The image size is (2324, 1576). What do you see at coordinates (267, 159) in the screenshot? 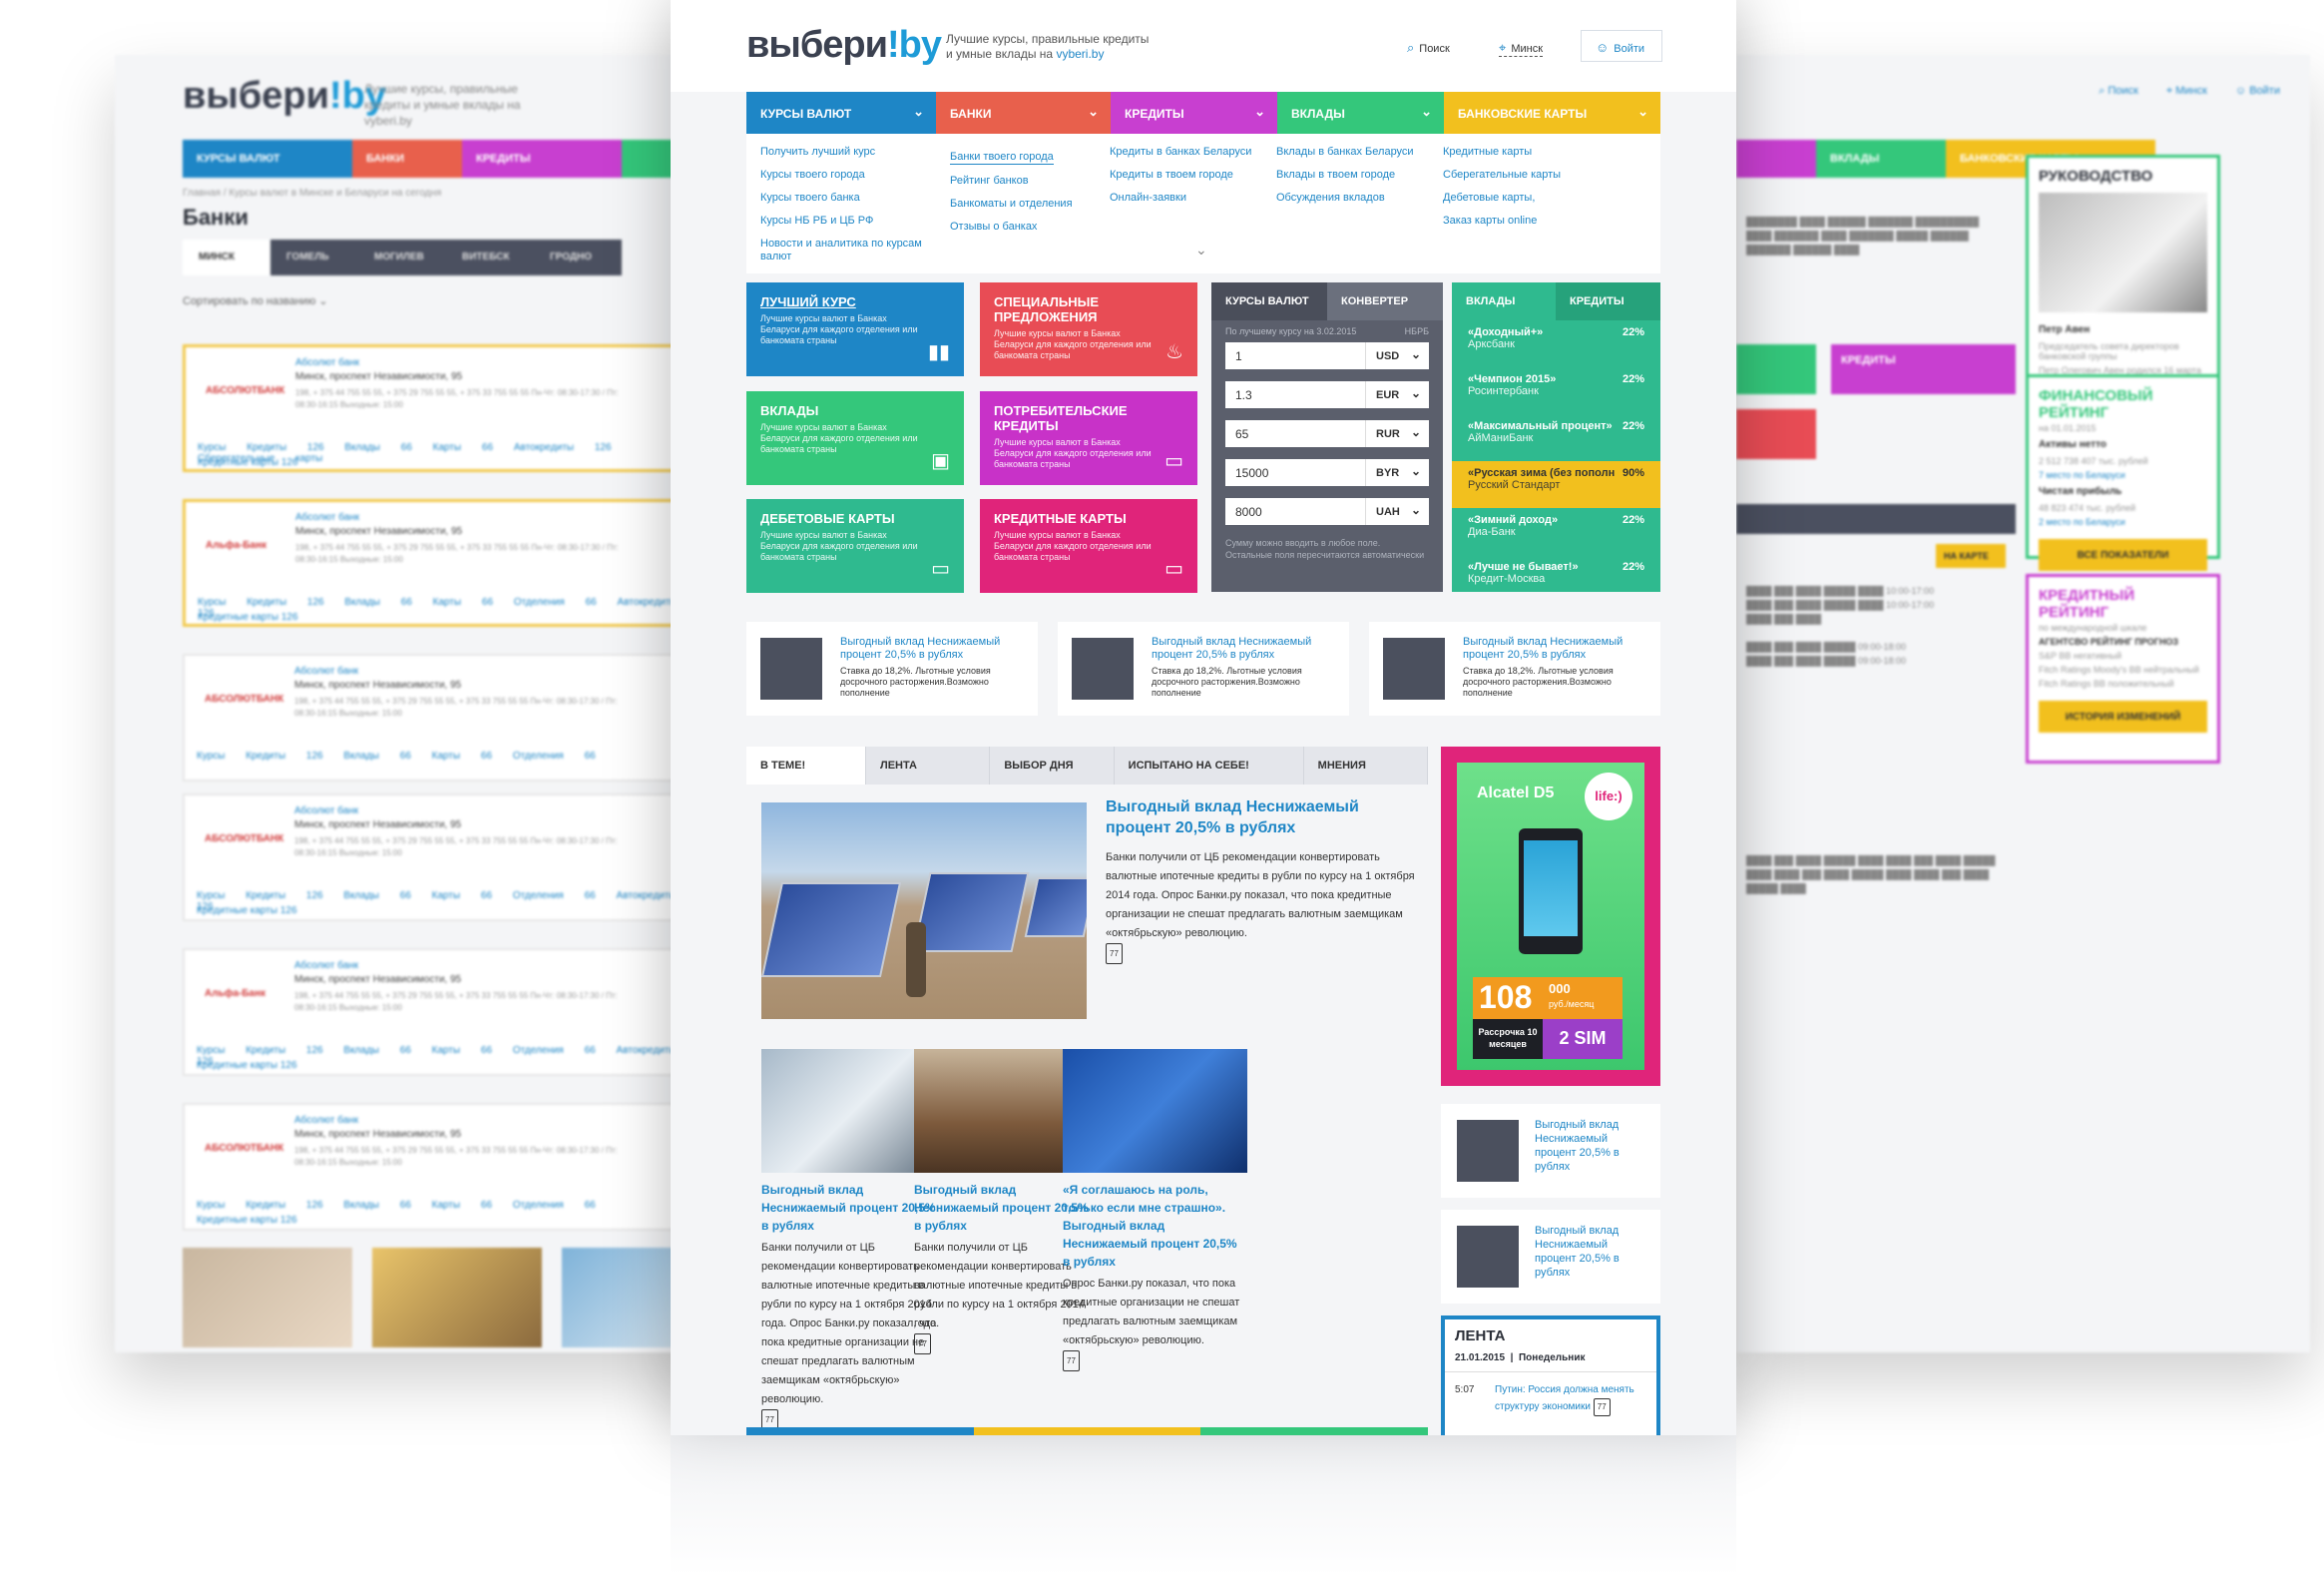
I see `left-nav-rates: КУРСЫ ВАЛЮТ` at bounding box center [267, 159].